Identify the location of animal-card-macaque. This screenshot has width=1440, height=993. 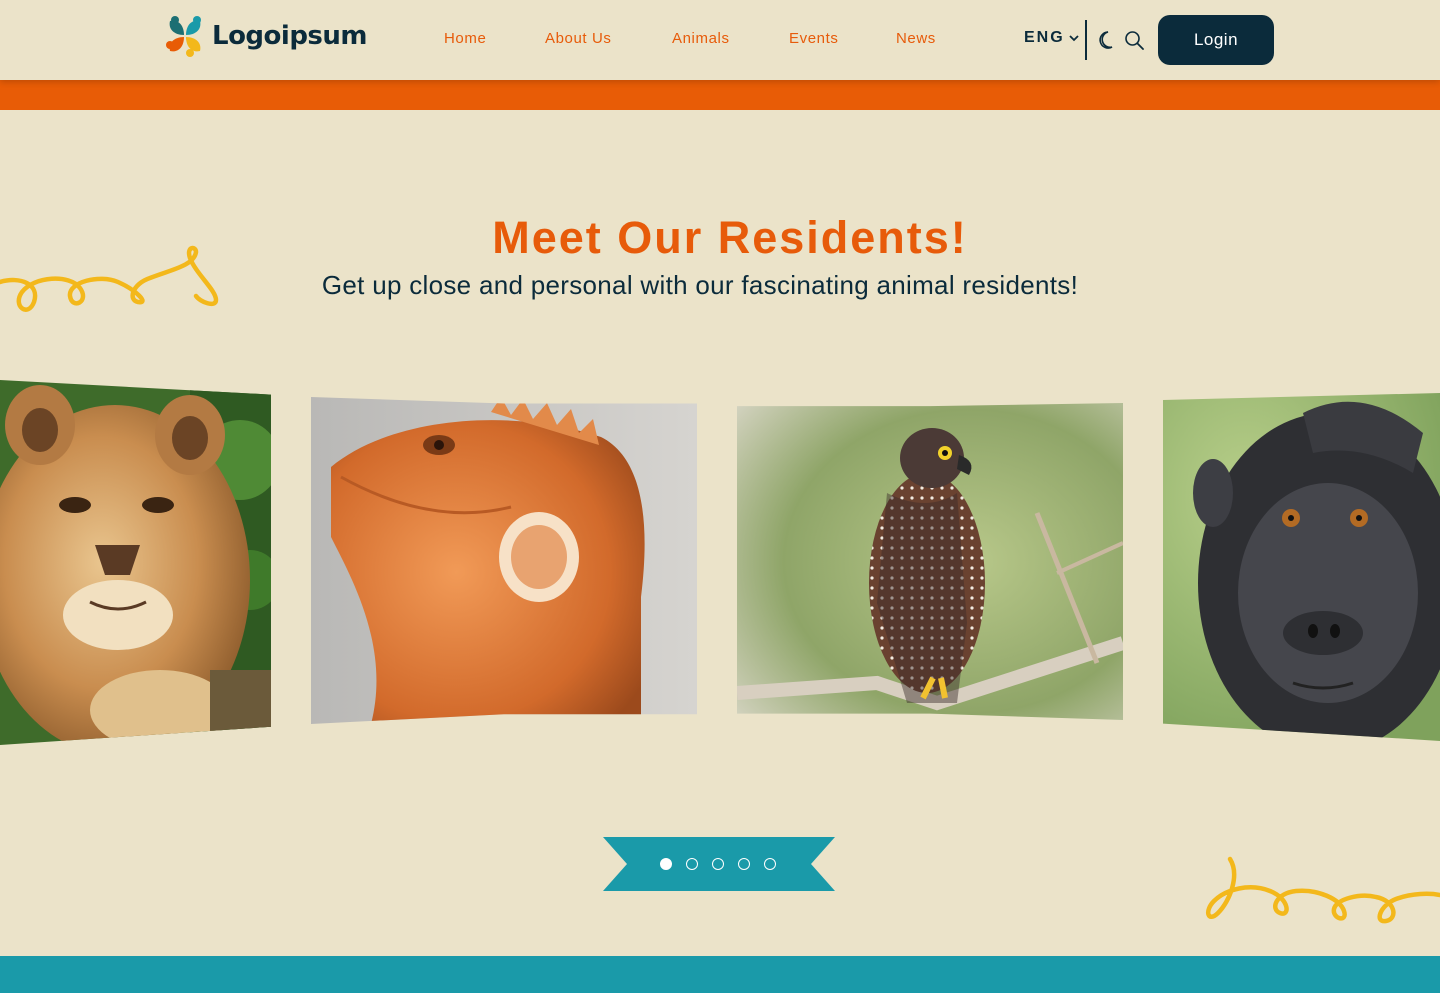
(1301, 567).